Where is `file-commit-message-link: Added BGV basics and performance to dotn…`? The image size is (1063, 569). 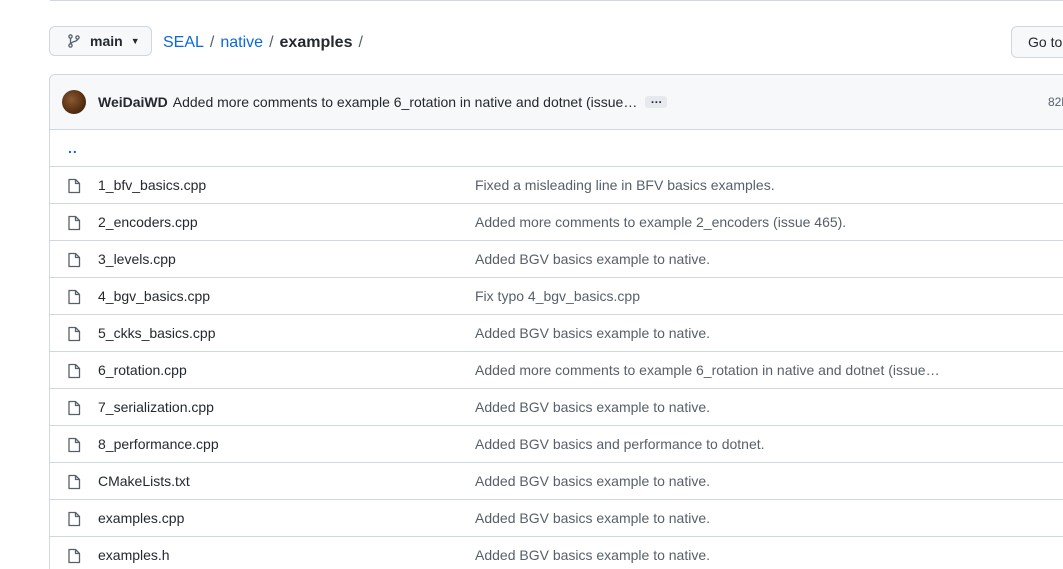 file-commit-message-link: Added BGV basics and performance to dotn… is located at coordinates (620, 444).